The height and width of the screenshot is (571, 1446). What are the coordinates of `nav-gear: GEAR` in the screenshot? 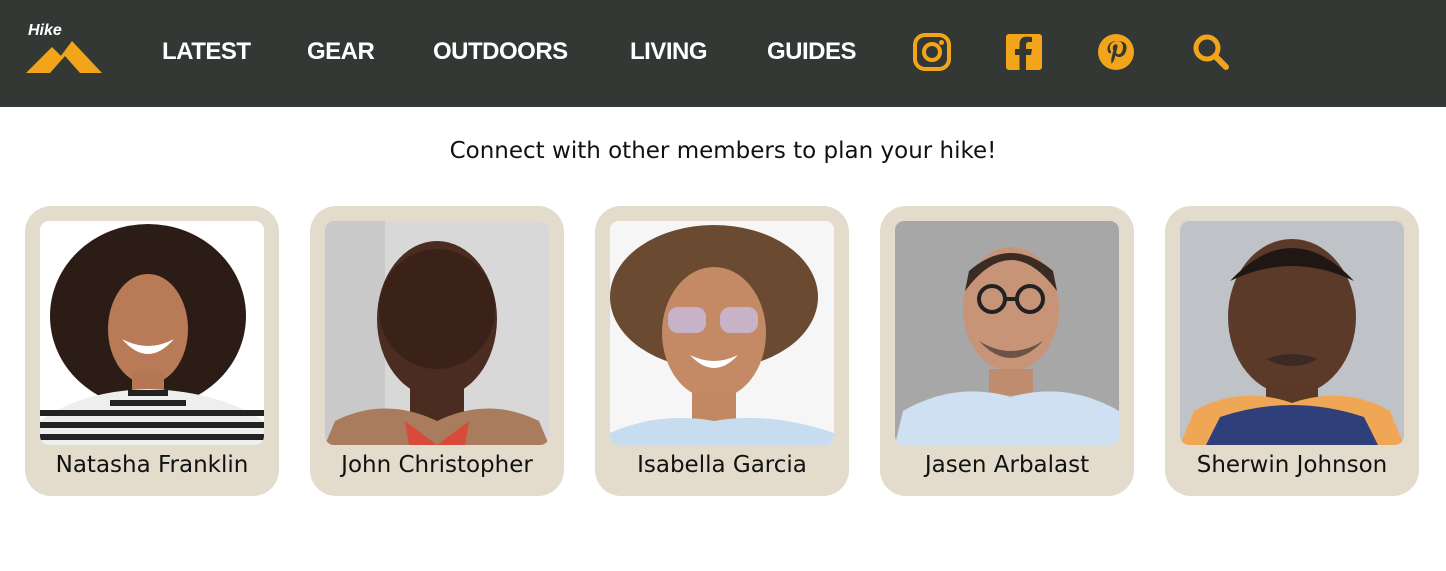 It's located at (341, 52).